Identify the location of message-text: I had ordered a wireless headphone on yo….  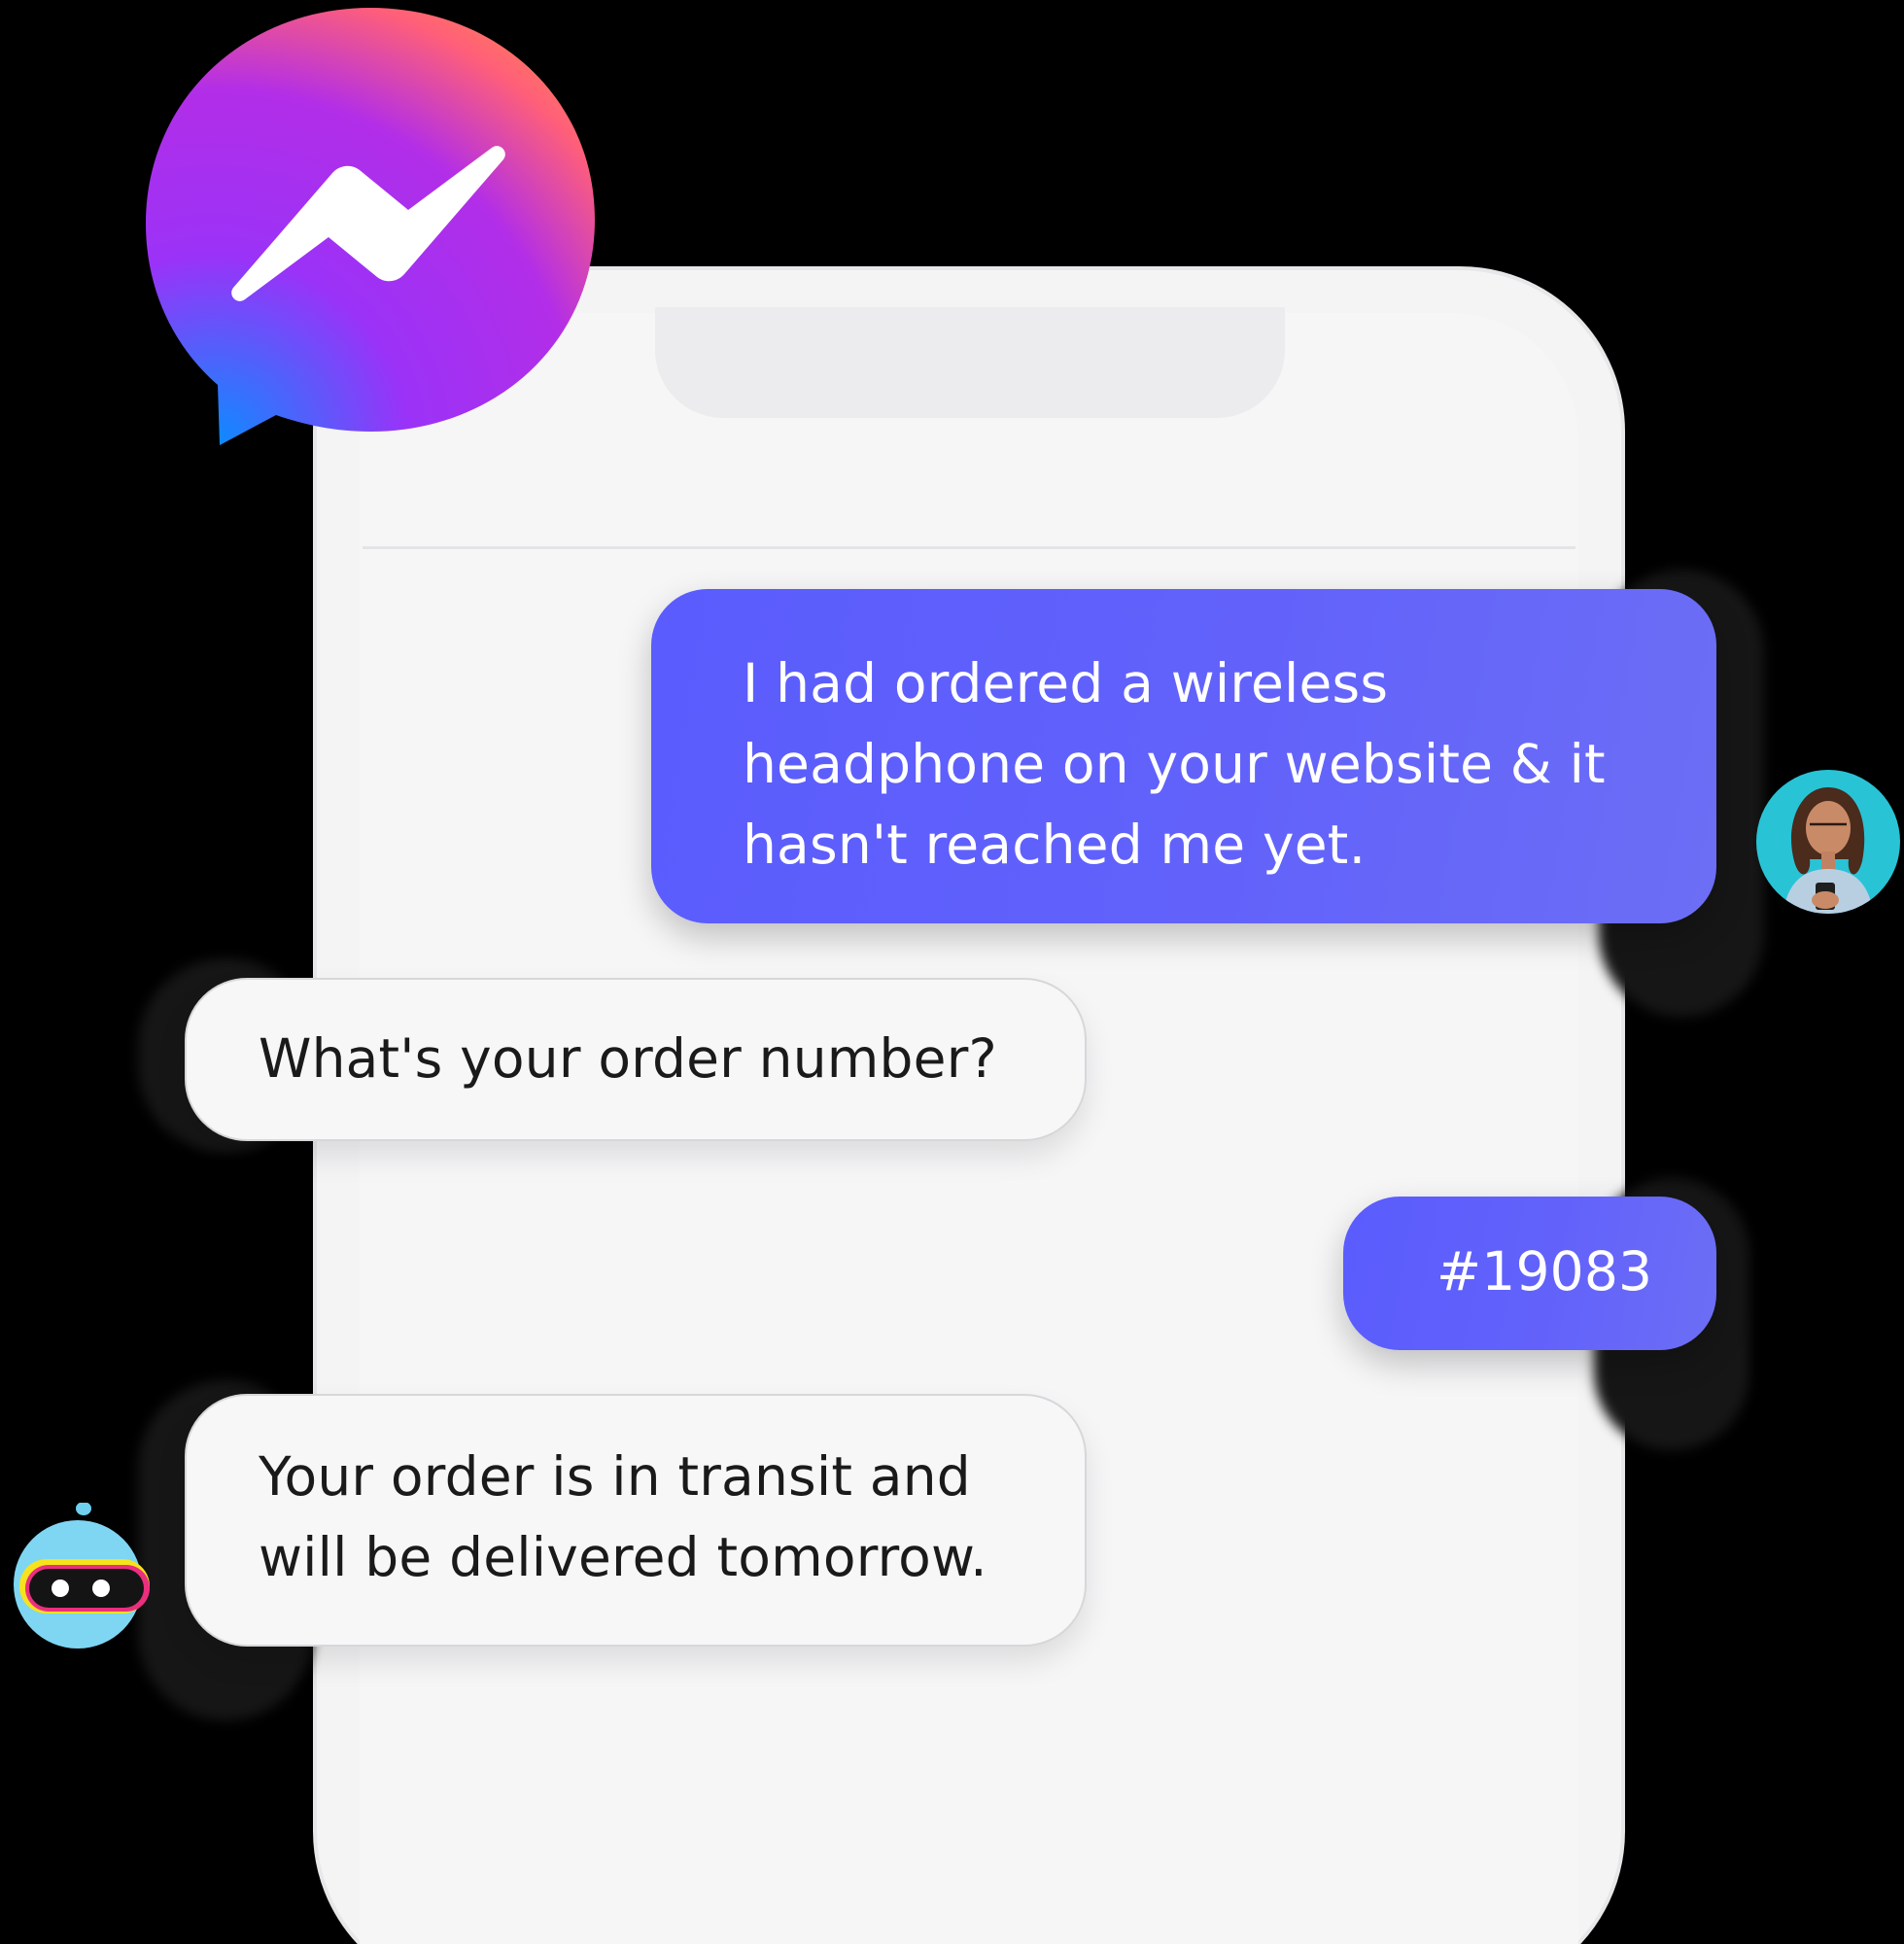
(1174, 764).